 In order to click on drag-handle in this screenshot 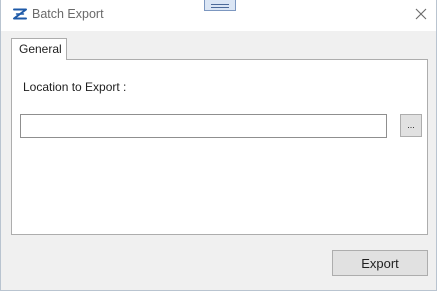, I will do `click(220, 5)`.